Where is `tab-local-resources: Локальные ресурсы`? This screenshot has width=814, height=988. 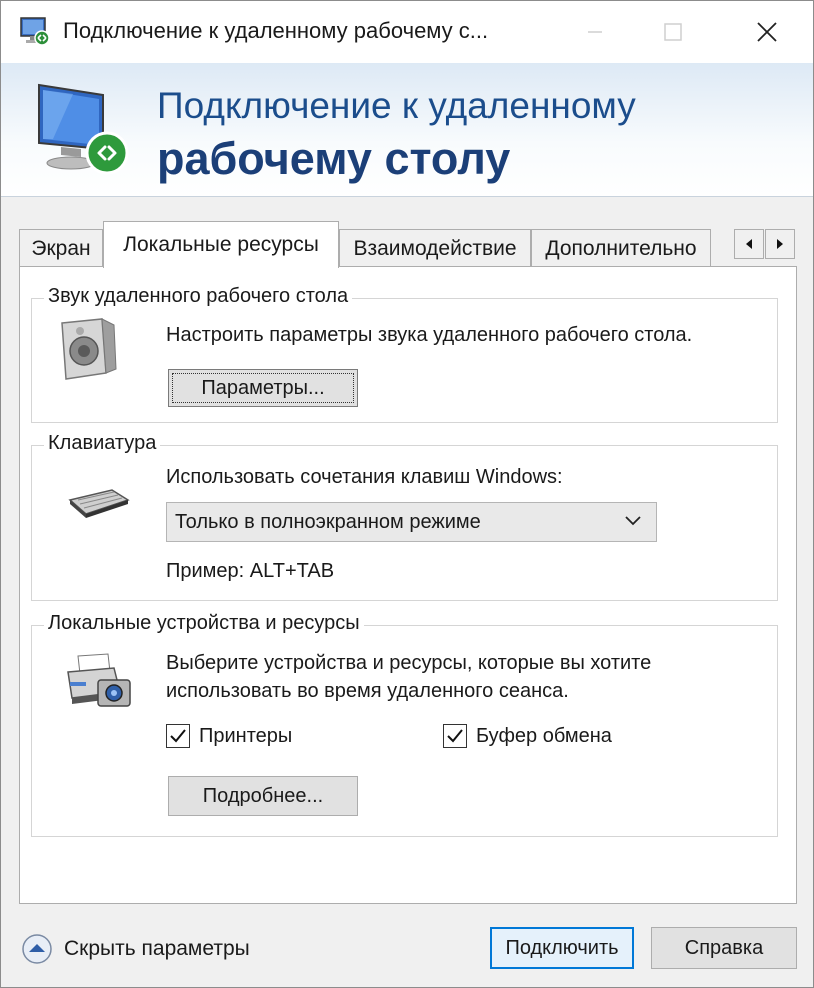
tab-local-resources: Локальные ресурсы is located at coordinates (221, 244).